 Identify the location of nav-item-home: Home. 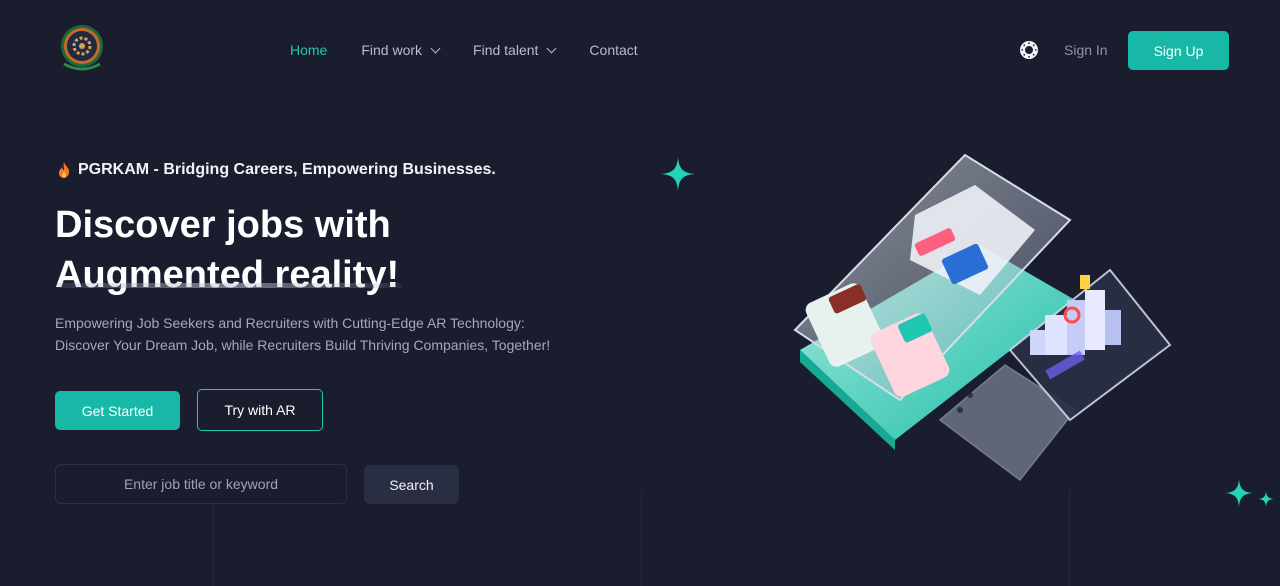
(308, 50).